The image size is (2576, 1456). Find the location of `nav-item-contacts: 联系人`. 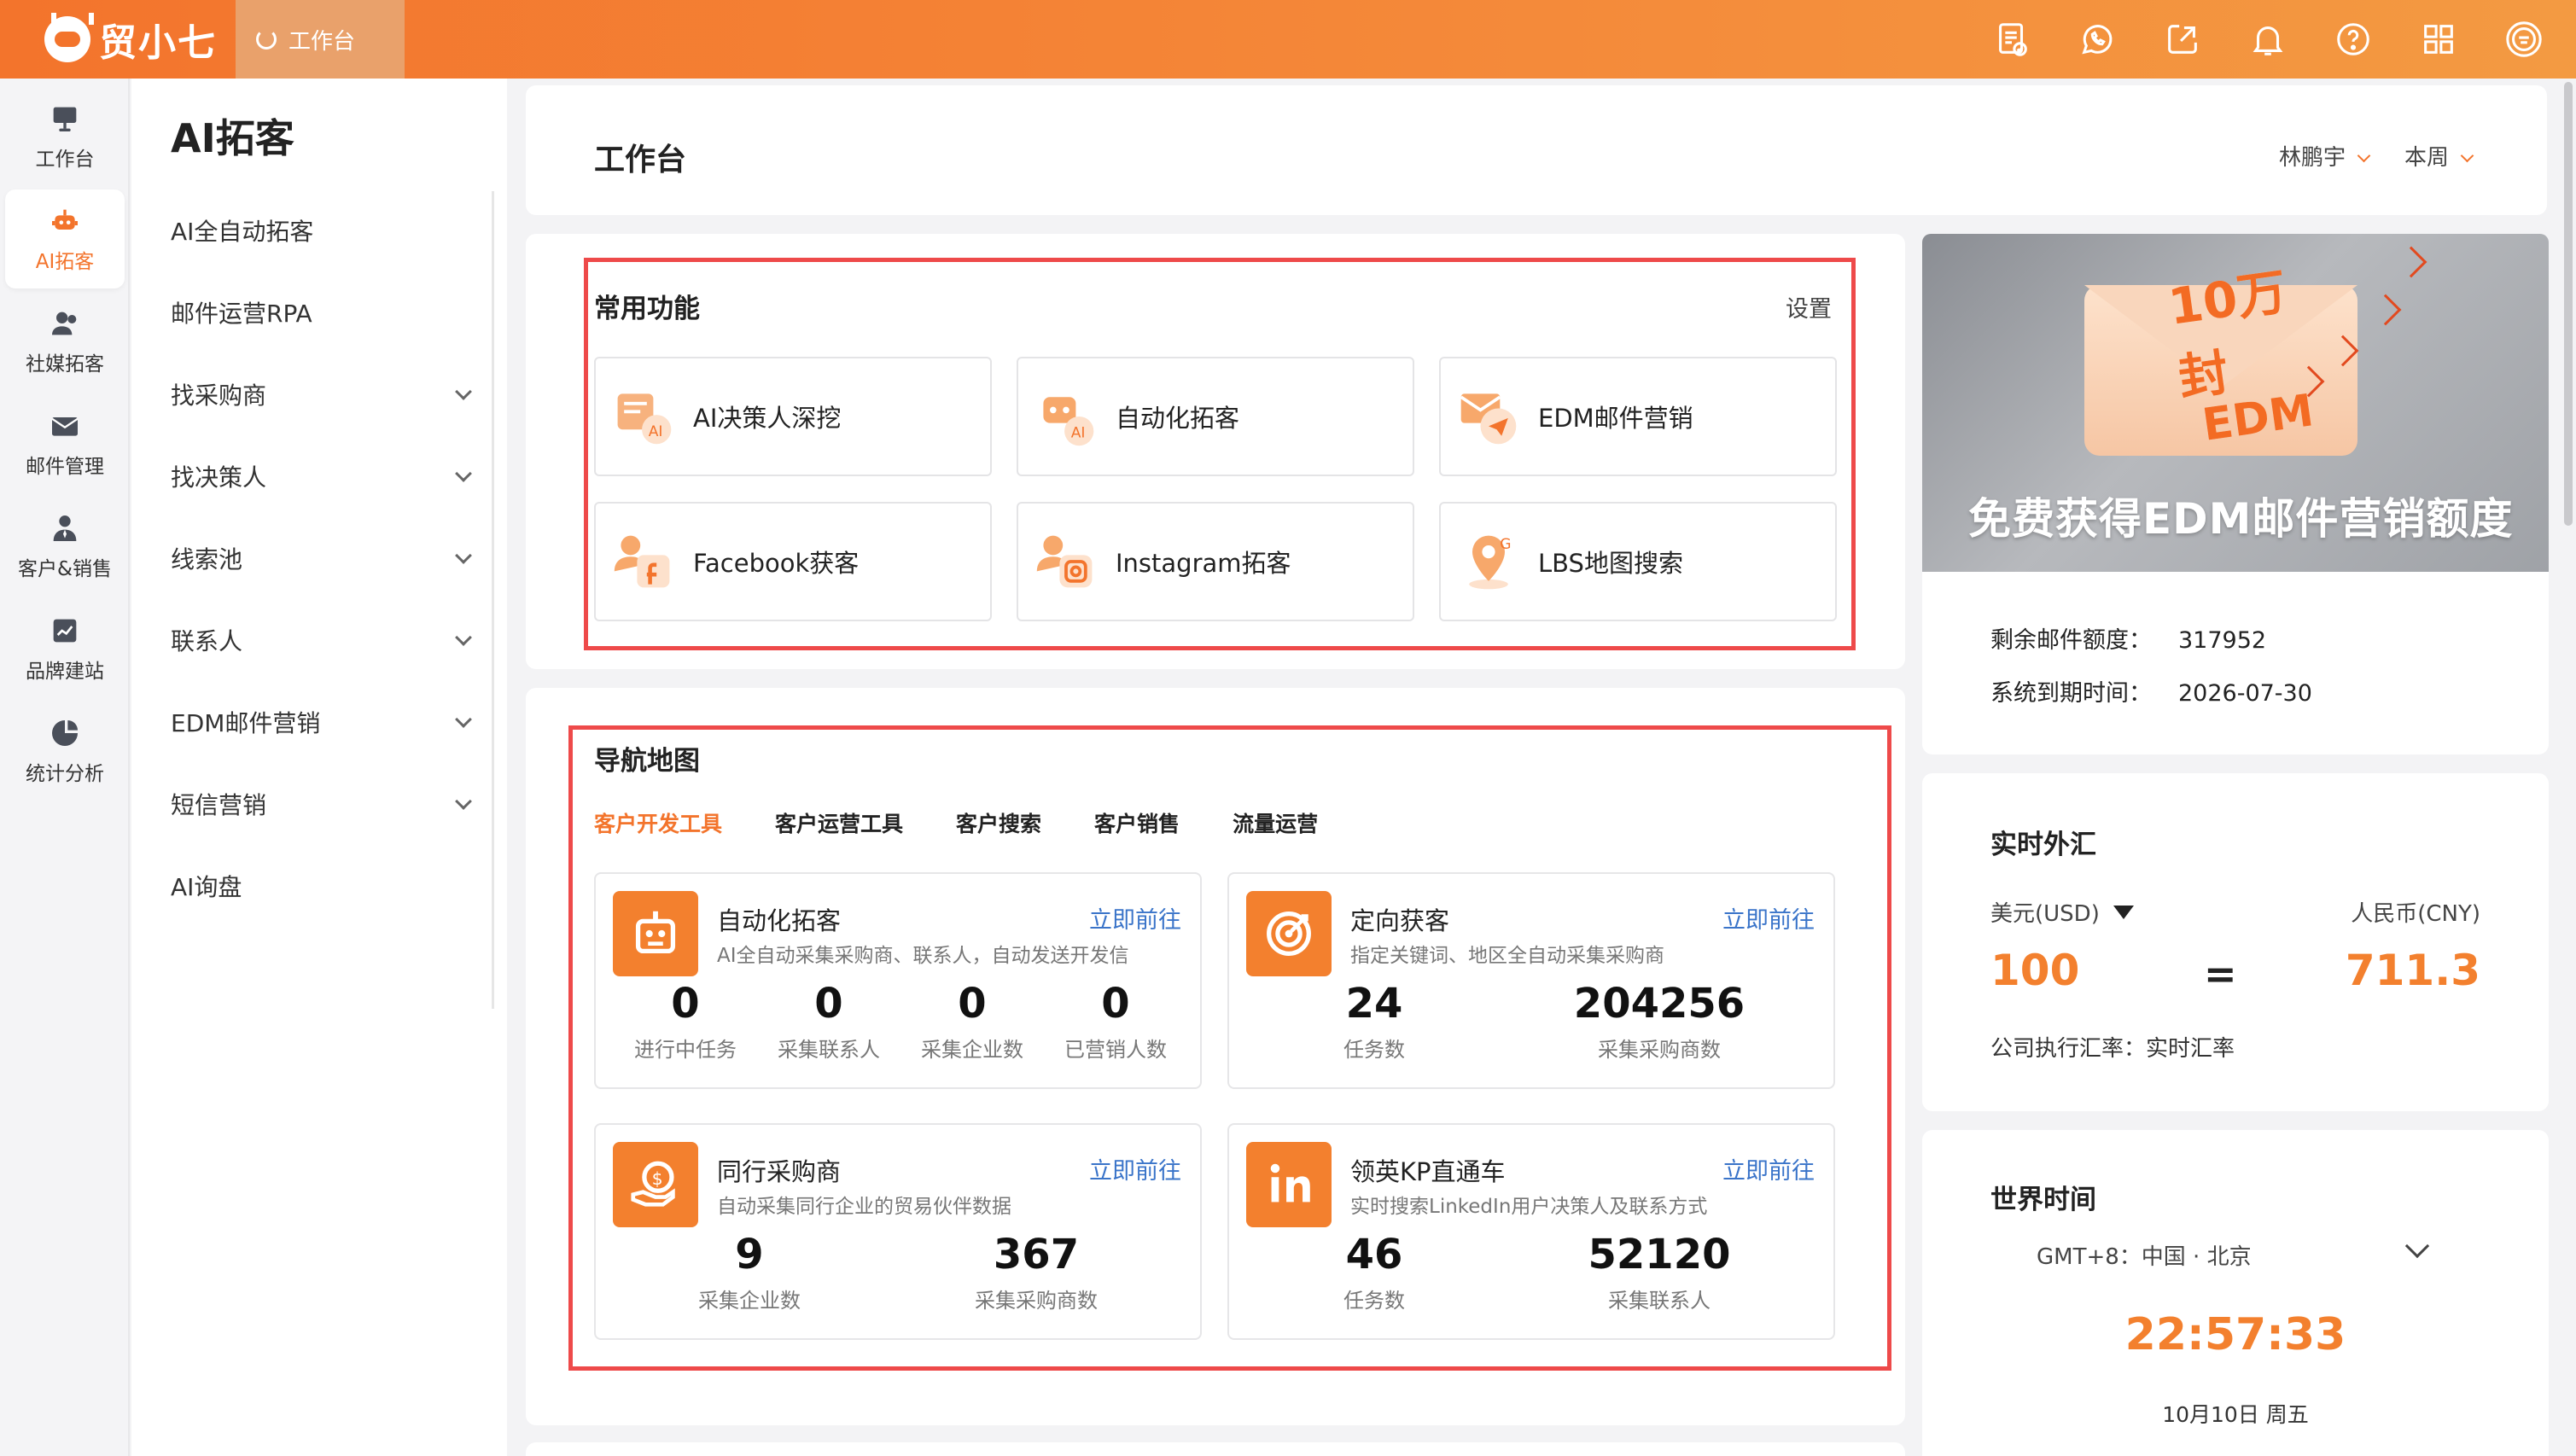

nav-item-contacts: 联系人 is located at coordinates (321, 640).